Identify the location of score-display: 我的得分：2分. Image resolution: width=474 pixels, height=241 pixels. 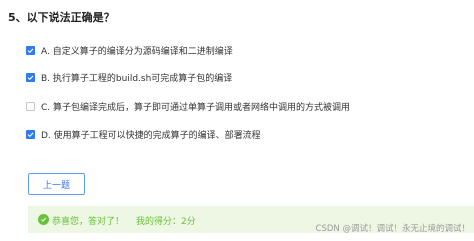
(166, 220).